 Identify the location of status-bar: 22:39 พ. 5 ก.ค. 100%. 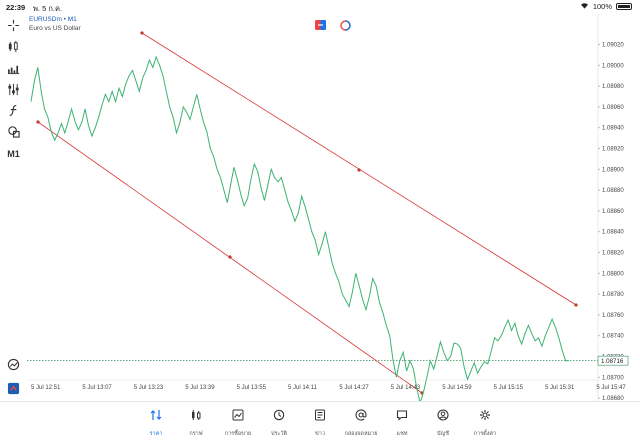
(320, 7).